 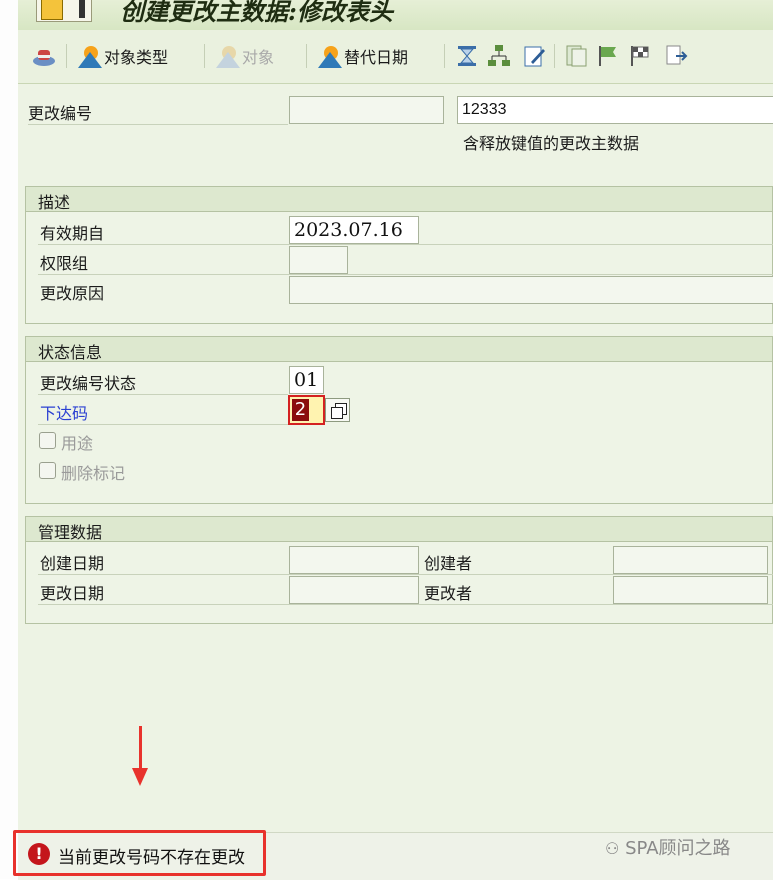 I want to click on change-reason-input, so click(x=531, y=290).